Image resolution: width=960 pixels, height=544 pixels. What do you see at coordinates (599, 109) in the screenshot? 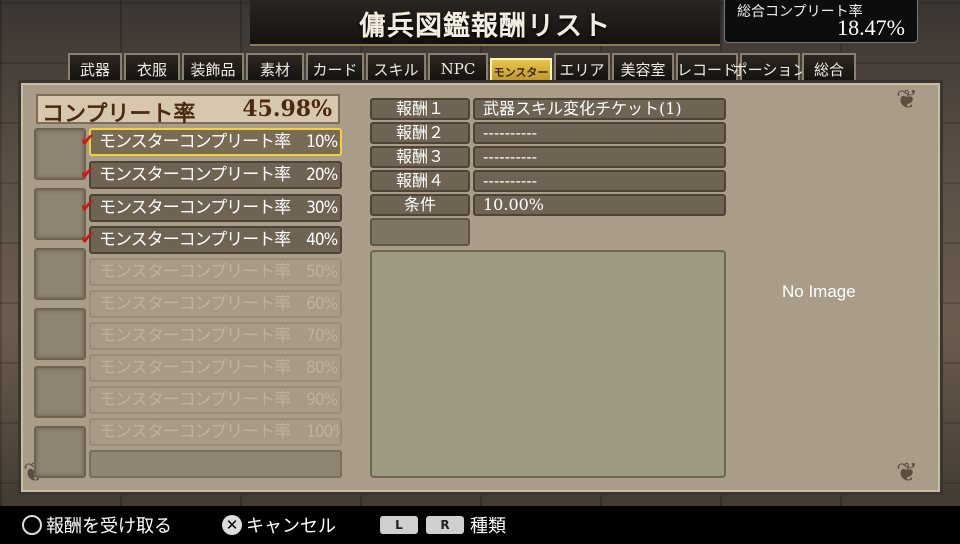
I see `detail-value: 武器スキル変化チケット(1)` at bounding box center [599, 109].